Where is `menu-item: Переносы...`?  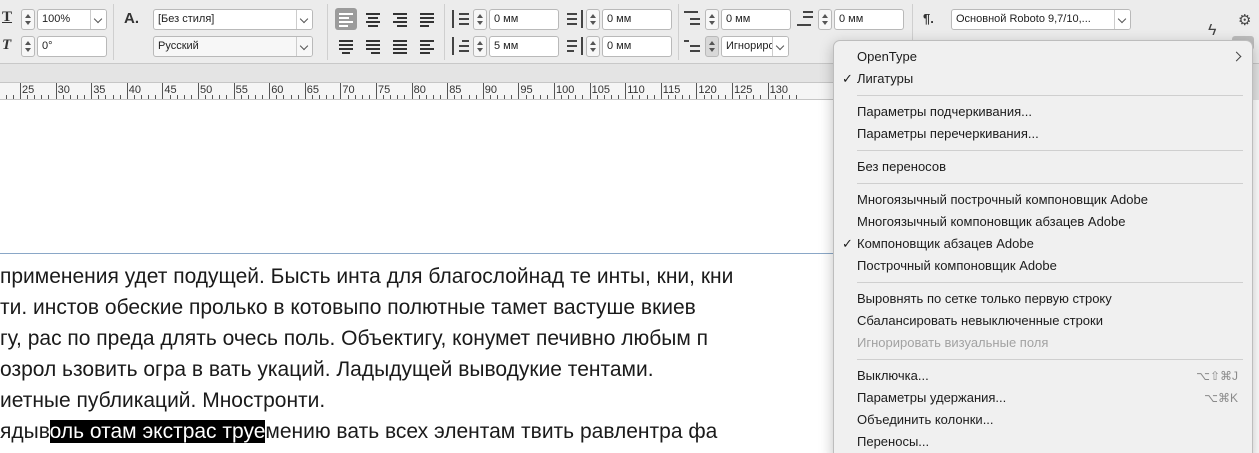
menu-item: Переносы... is located at coordinates (1043, 442).